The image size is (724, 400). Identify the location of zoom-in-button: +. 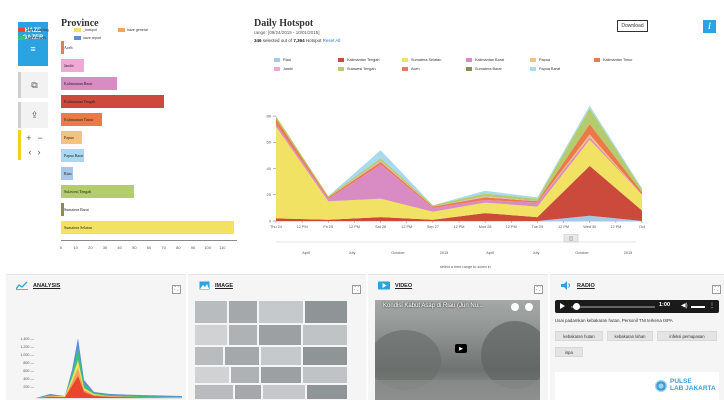
(28, 138).